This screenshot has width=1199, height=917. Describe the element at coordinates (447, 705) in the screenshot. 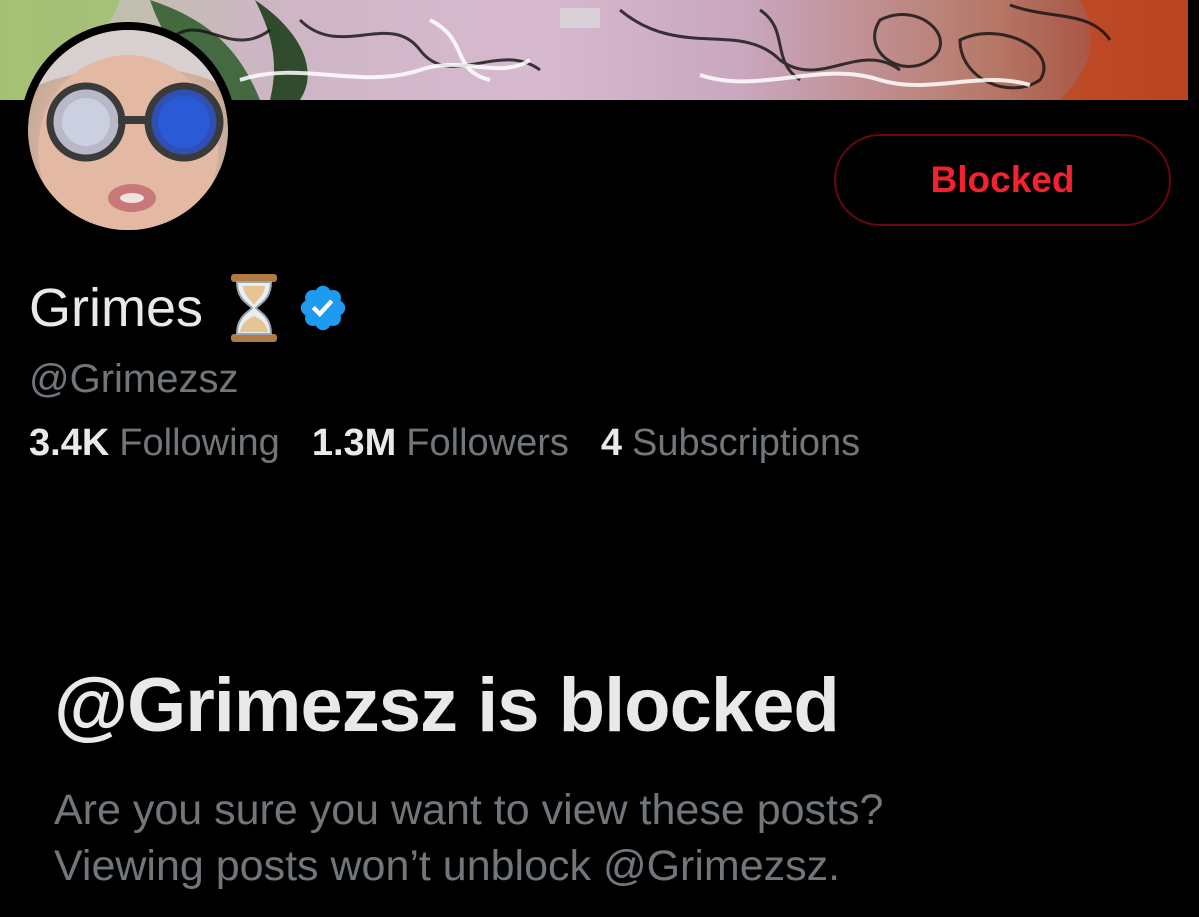

I see `blocked-notice-title: @Grimezsz is blocked` at that location.